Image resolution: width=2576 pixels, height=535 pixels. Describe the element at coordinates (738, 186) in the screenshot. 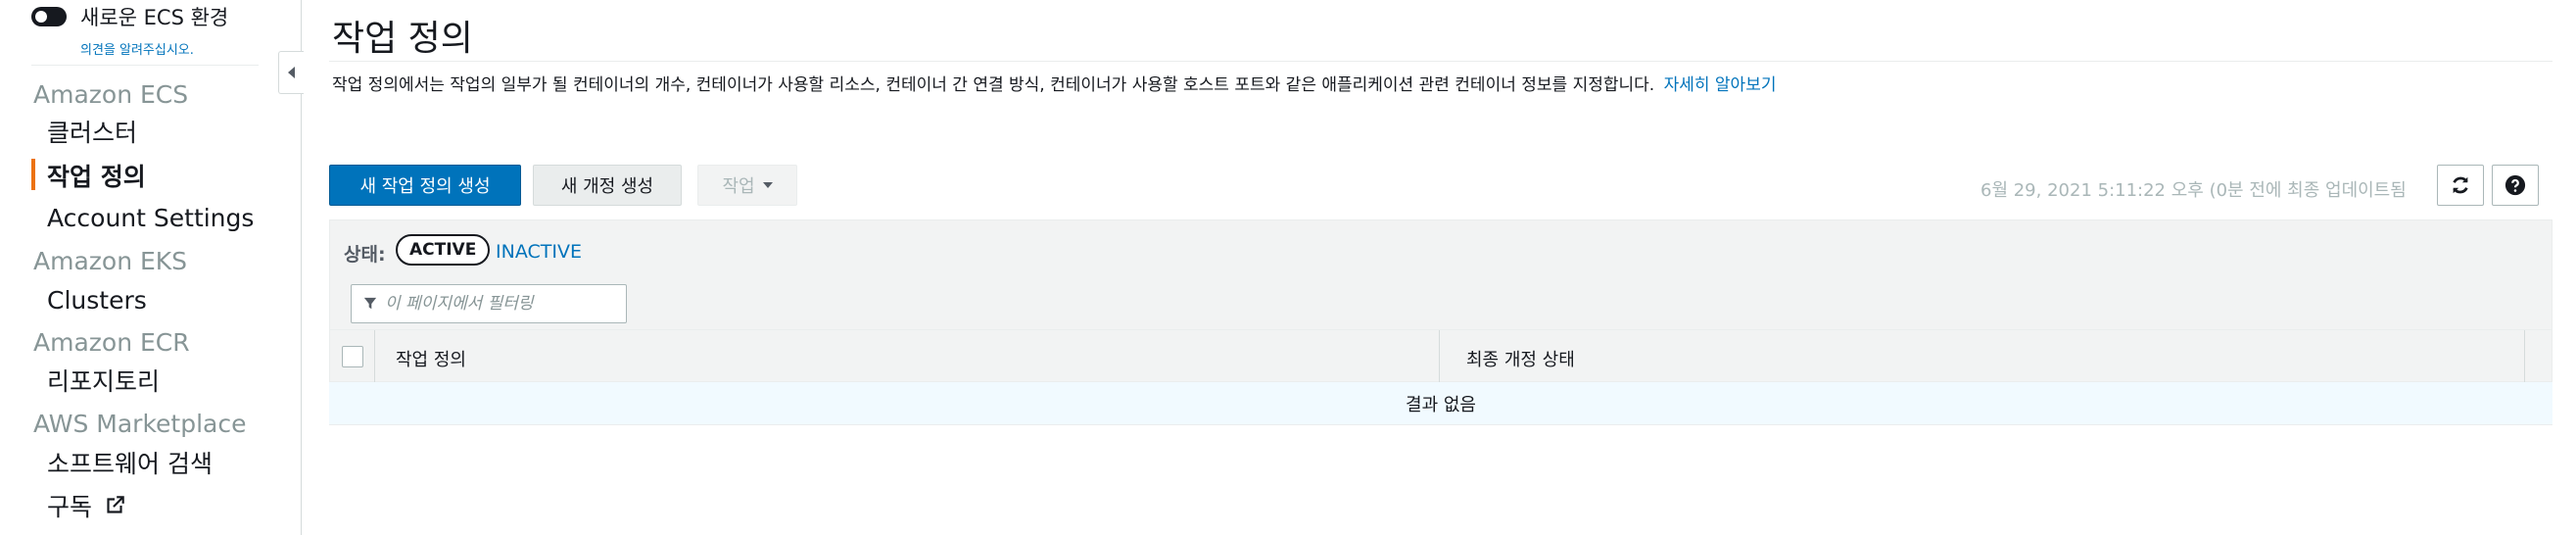

I see `actions-label: 작업` at that location.